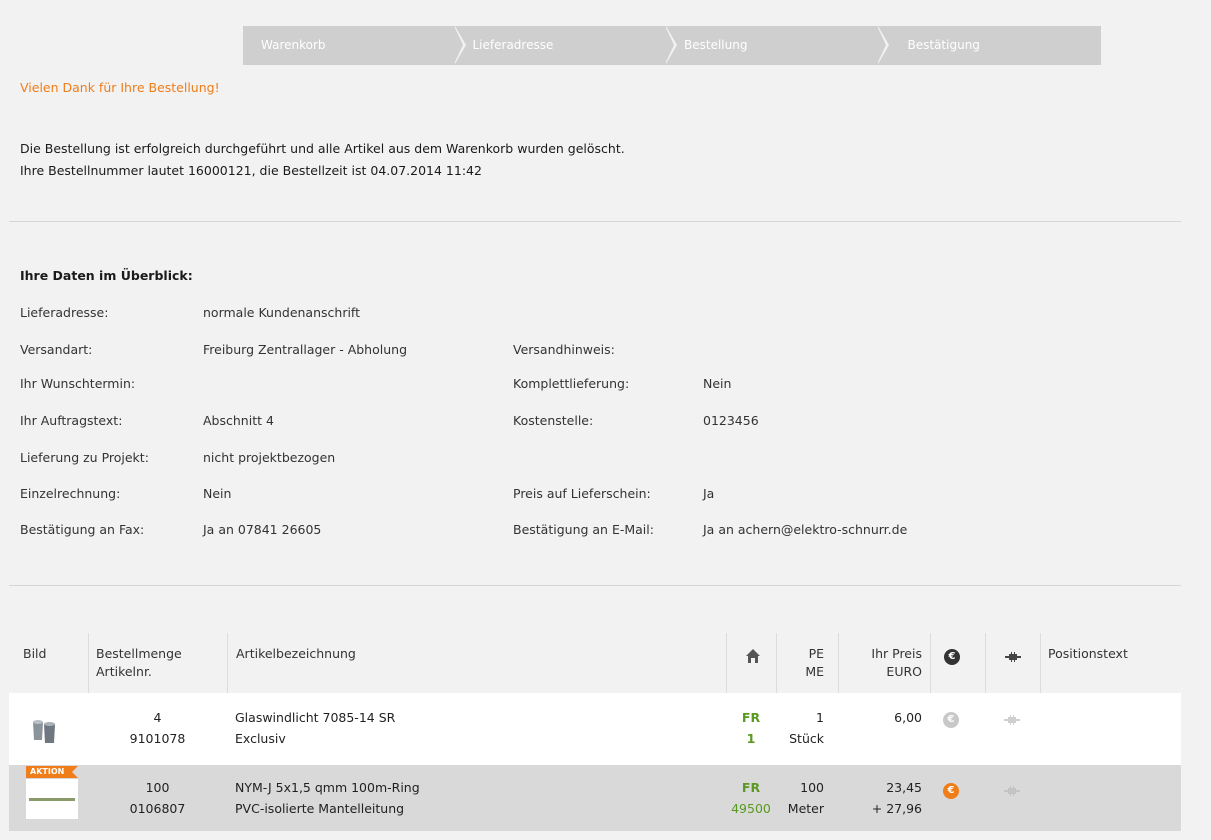 This screenshot has height=840, width=1211. I want to click on house-icon, so click(753, 656).